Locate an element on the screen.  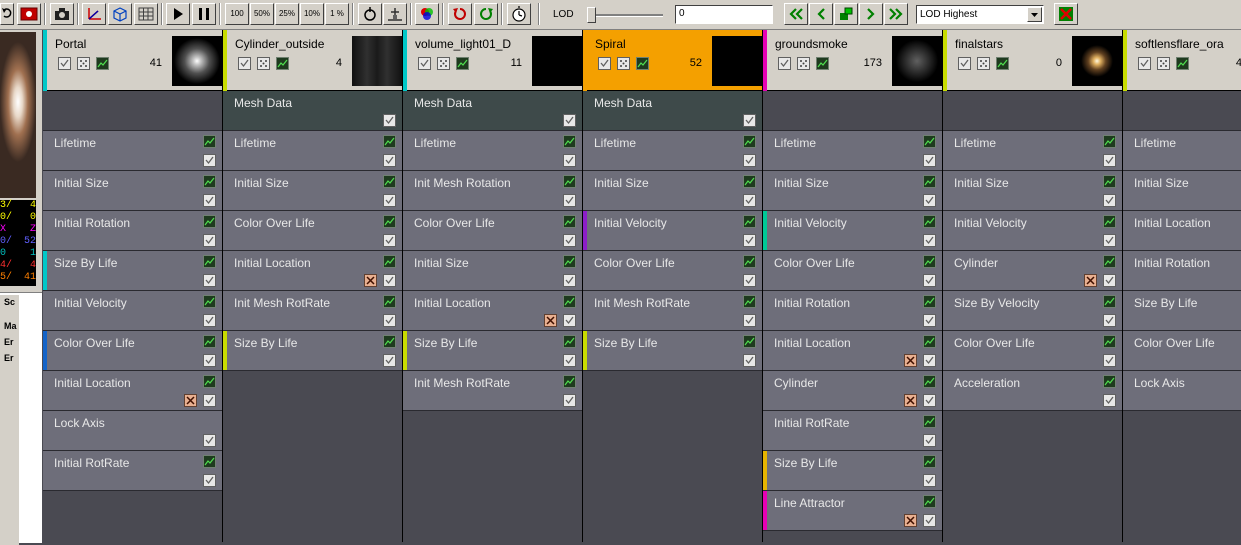
emitter-header: softlensflare_ora 4 is located at coordinates (1182, 60).